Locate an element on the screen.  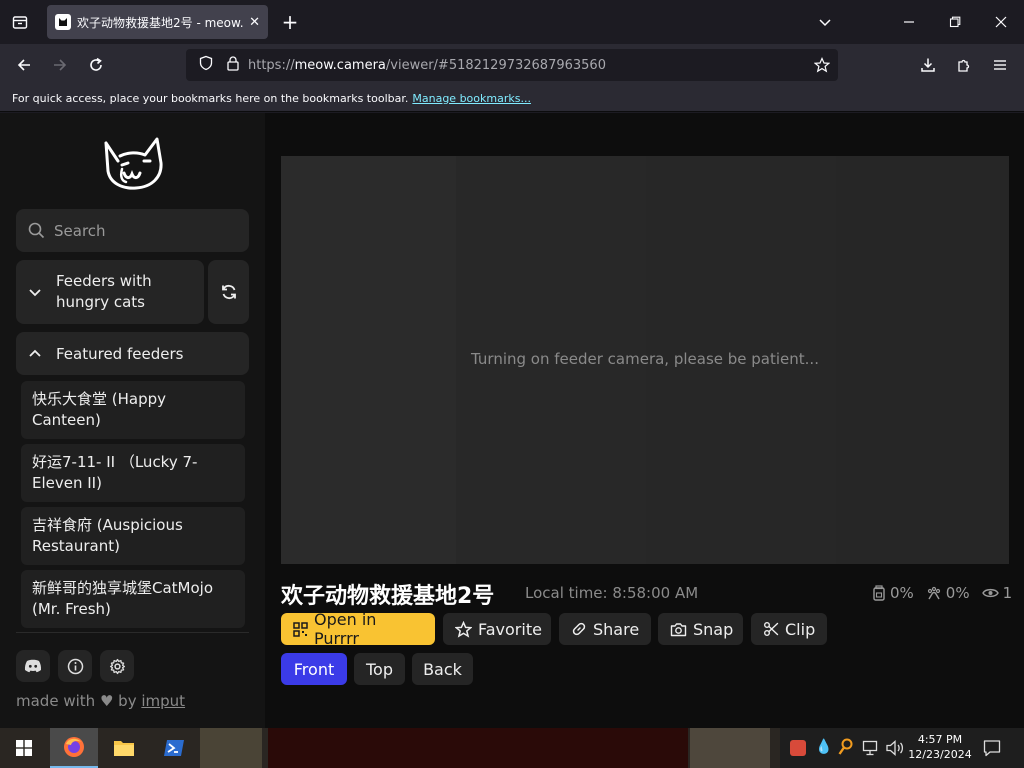
by-text: by is located at coordinates (127, 701).